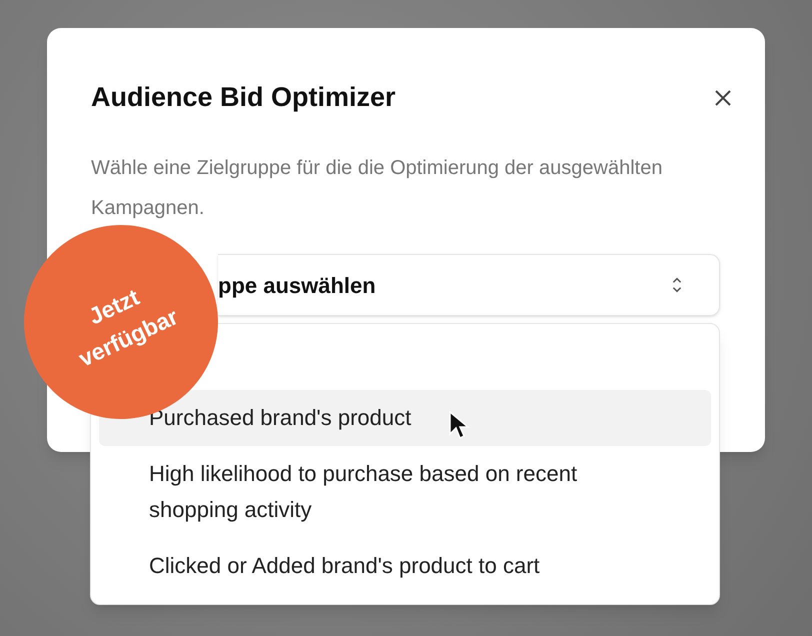 The width and height of the screenshot is (812, 636). Describe the element at coordinates (377, 188) in the screenshot. I see `dialog-description: Wähle eine Zielgruppe für die die Optimierung der ausgewählten Kampagnen.` at that location.